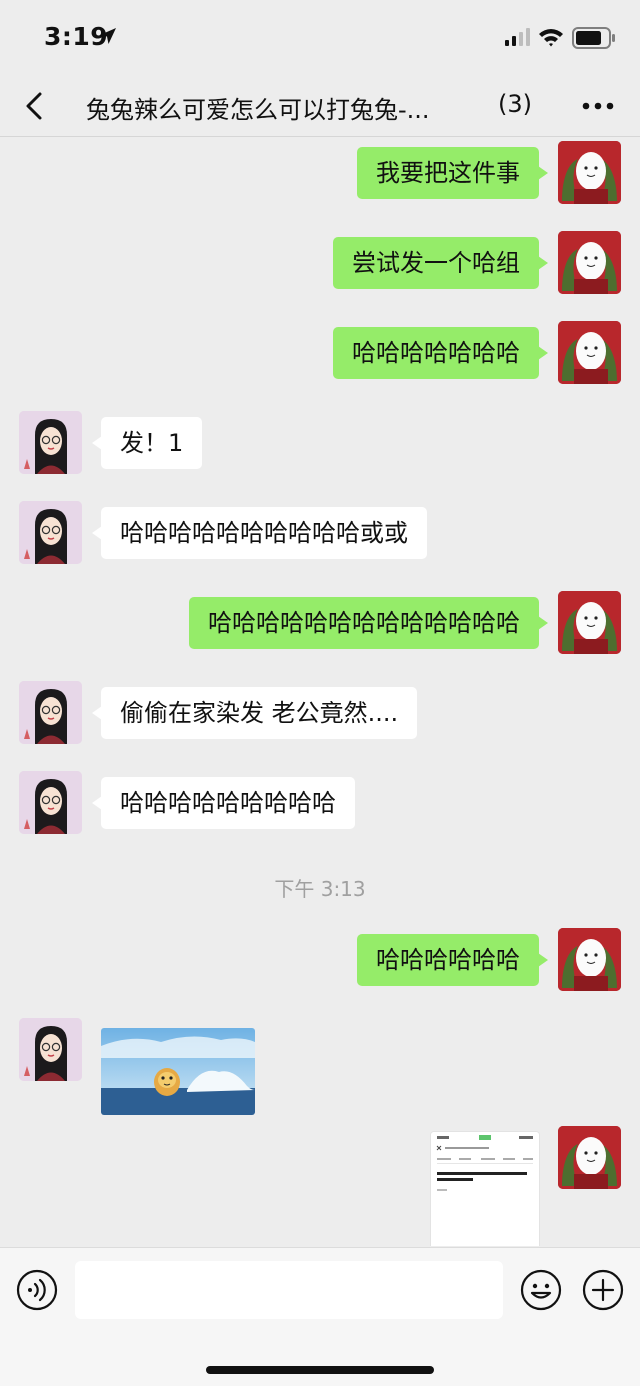 Image resolution: width=640 pixels, height=1386 pixels. What do you see at coordinates (320, 1370) in the screenshot?
I see `home-indicator` at bounding box center [320, 1370].